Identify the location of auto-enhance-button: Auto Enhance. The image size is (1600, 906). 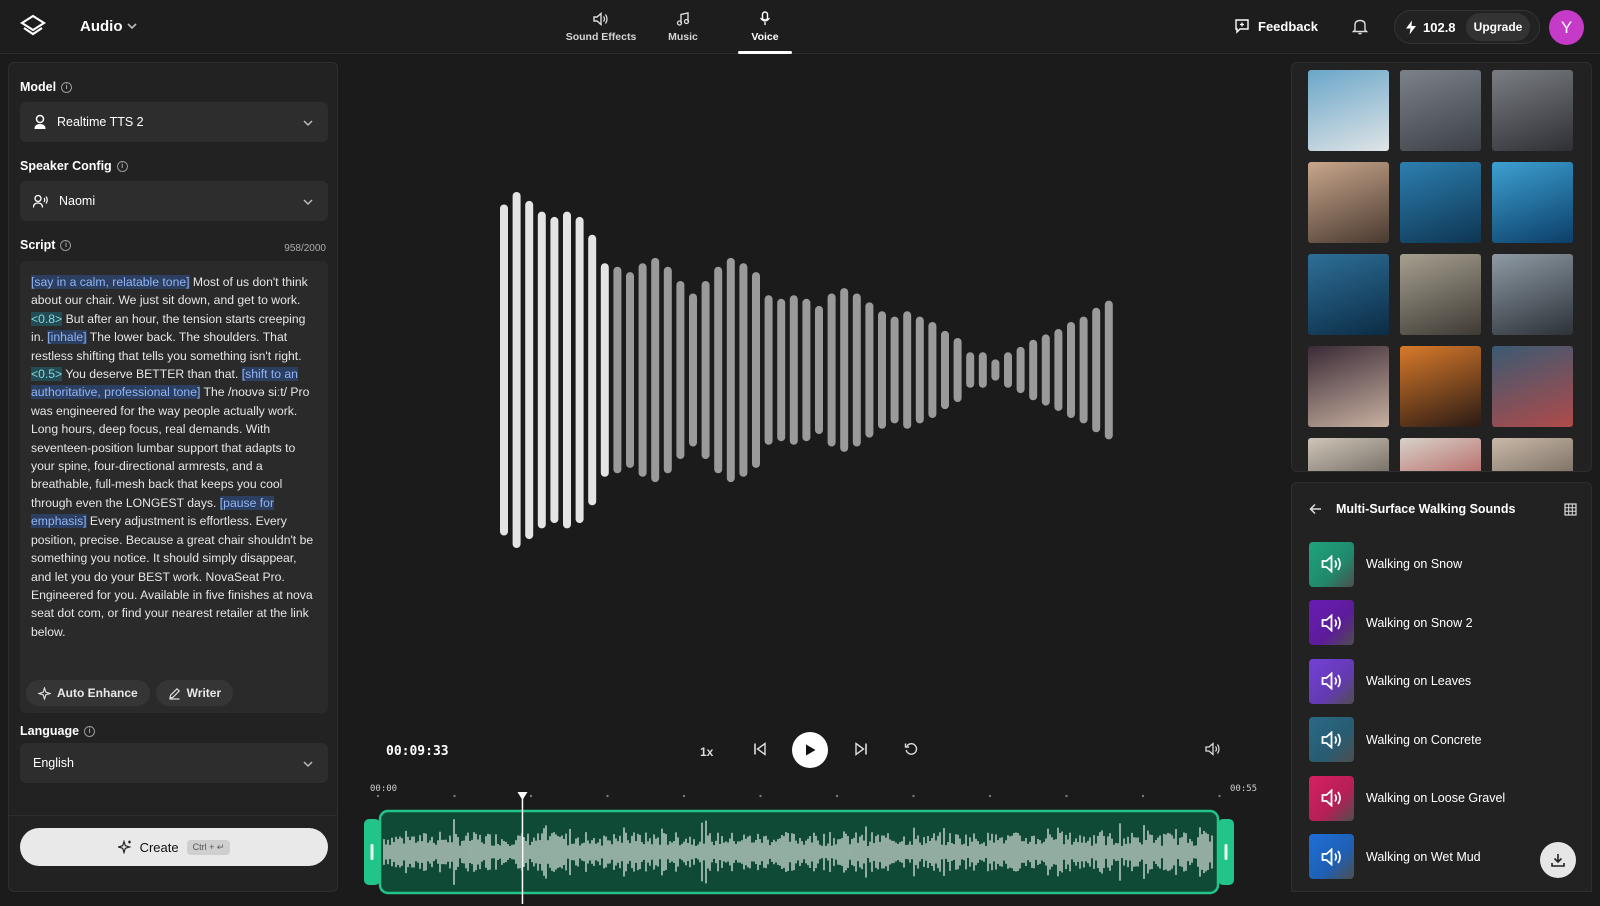
(88, 693).